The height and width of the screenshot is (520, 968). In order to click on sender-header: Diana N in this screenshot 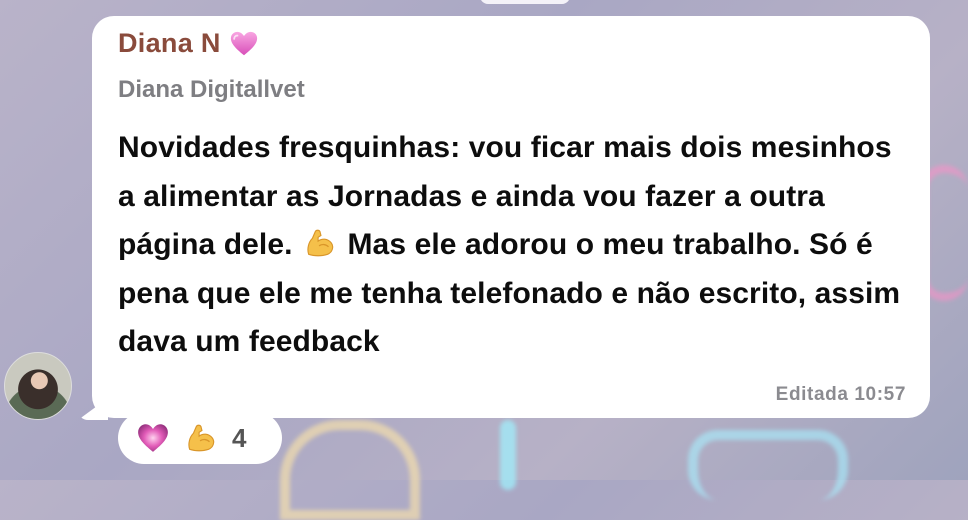, I will do `click(188, 43)`.